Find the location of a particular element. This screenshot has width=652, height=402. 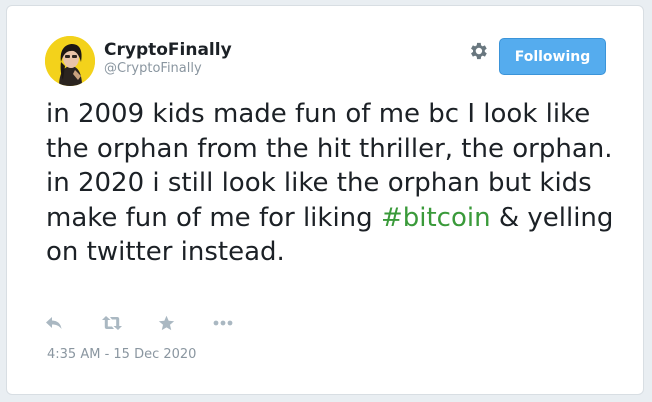

avatar is located at coordinates (70, 61).